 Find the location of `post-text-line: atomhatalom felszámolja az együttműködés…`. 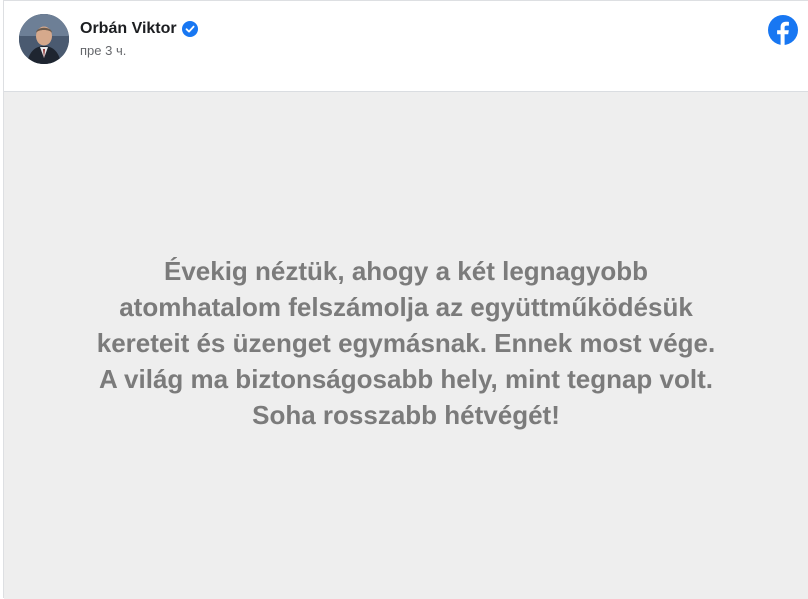

post-text-line: atomhatalom felszámolja az együttműködés… is located at coordinates (406, 306).